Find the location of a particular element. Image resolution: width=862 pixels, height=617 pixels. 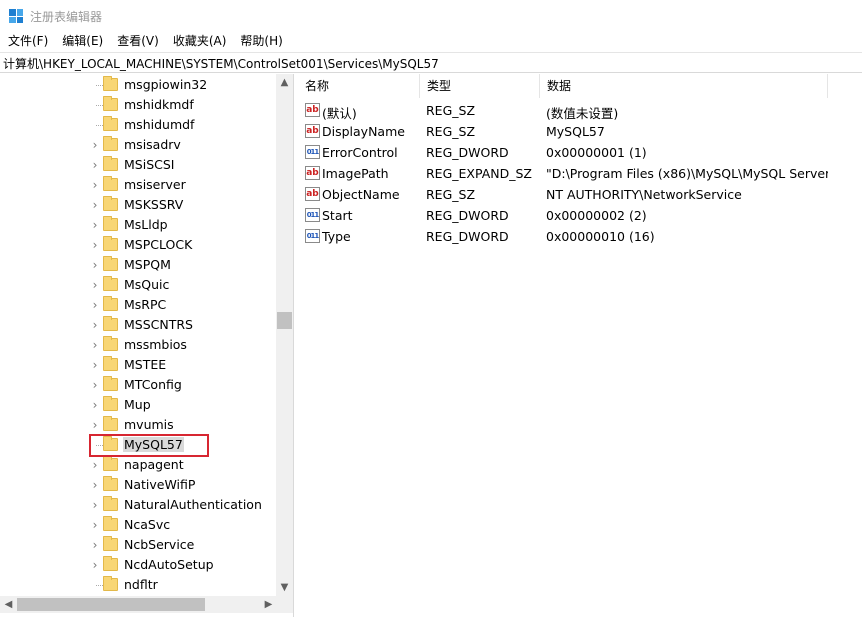

tree-vertical-scrollbar: ▲ ▼ is located at coordinates (284, 335).